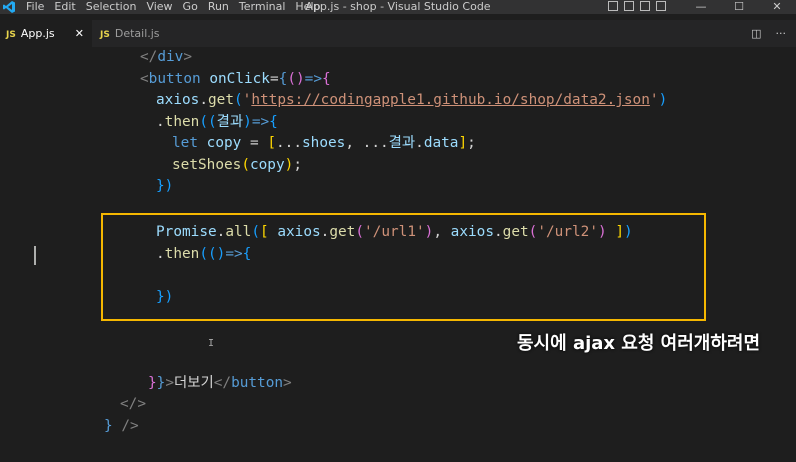 The width and height of the screenshot is (796, 462). I want to click on maximize-button: ☐, so click(739, 7).